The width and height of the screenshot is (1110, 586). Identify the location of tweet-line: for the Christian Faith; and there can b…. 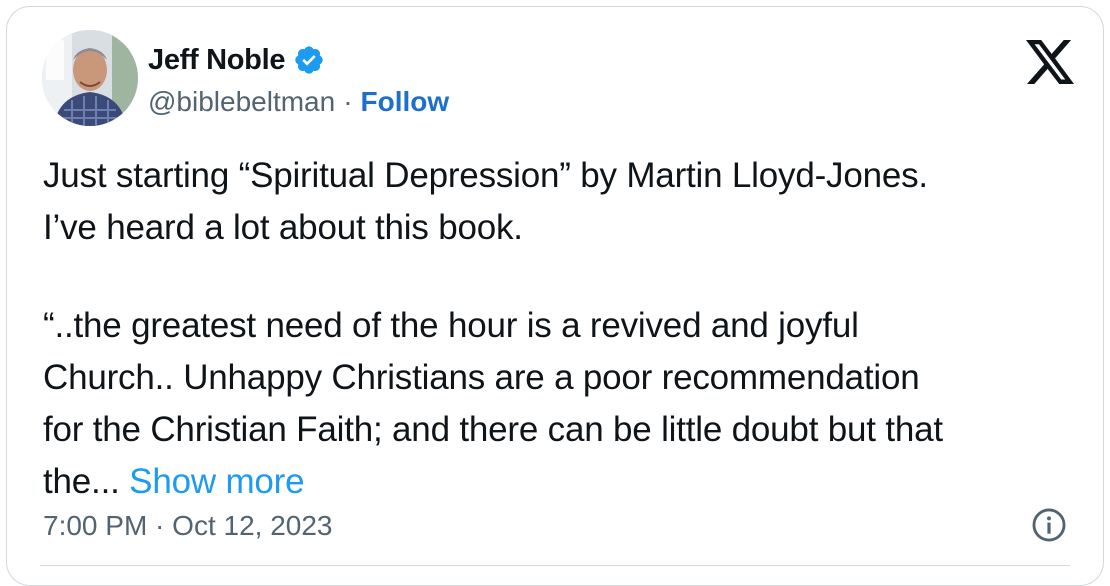
(493, 429).